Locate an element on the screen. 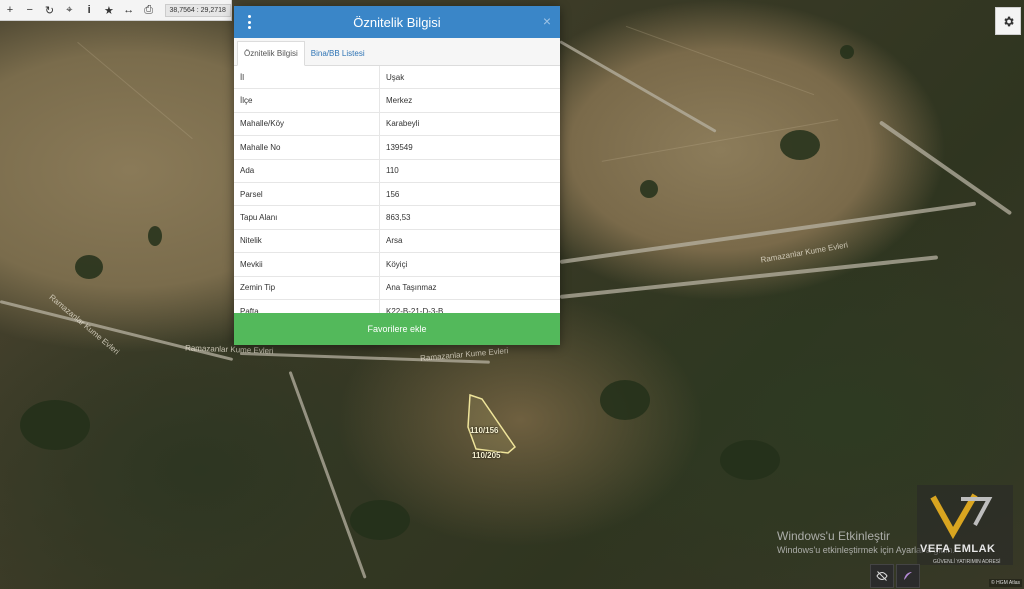 The image size is (1024, 589). attribute-key: İlçe is located at coordinates (307, 100).